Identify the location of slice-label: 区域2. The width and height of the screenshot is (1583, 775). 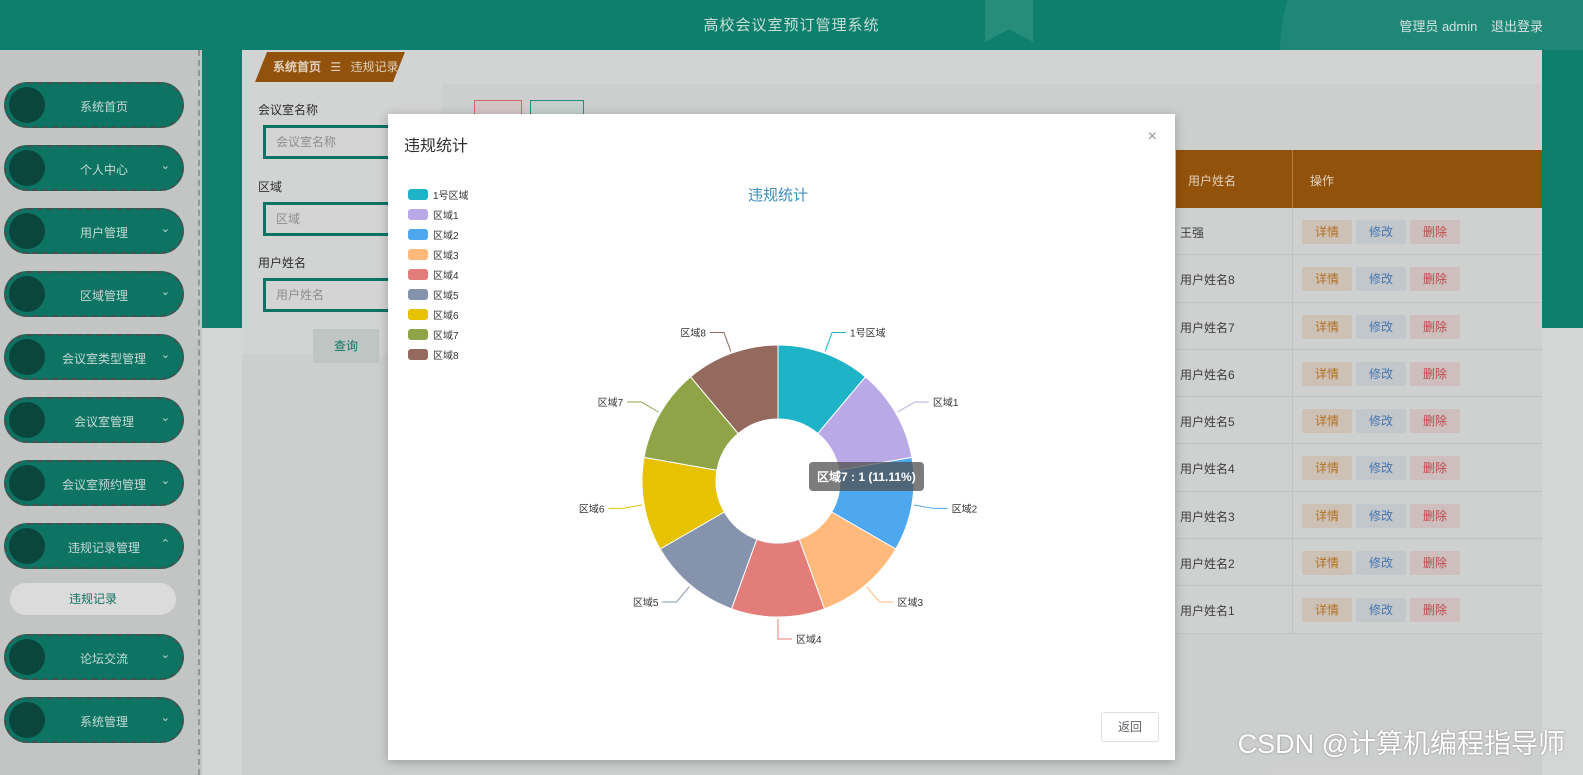
(965, 508).